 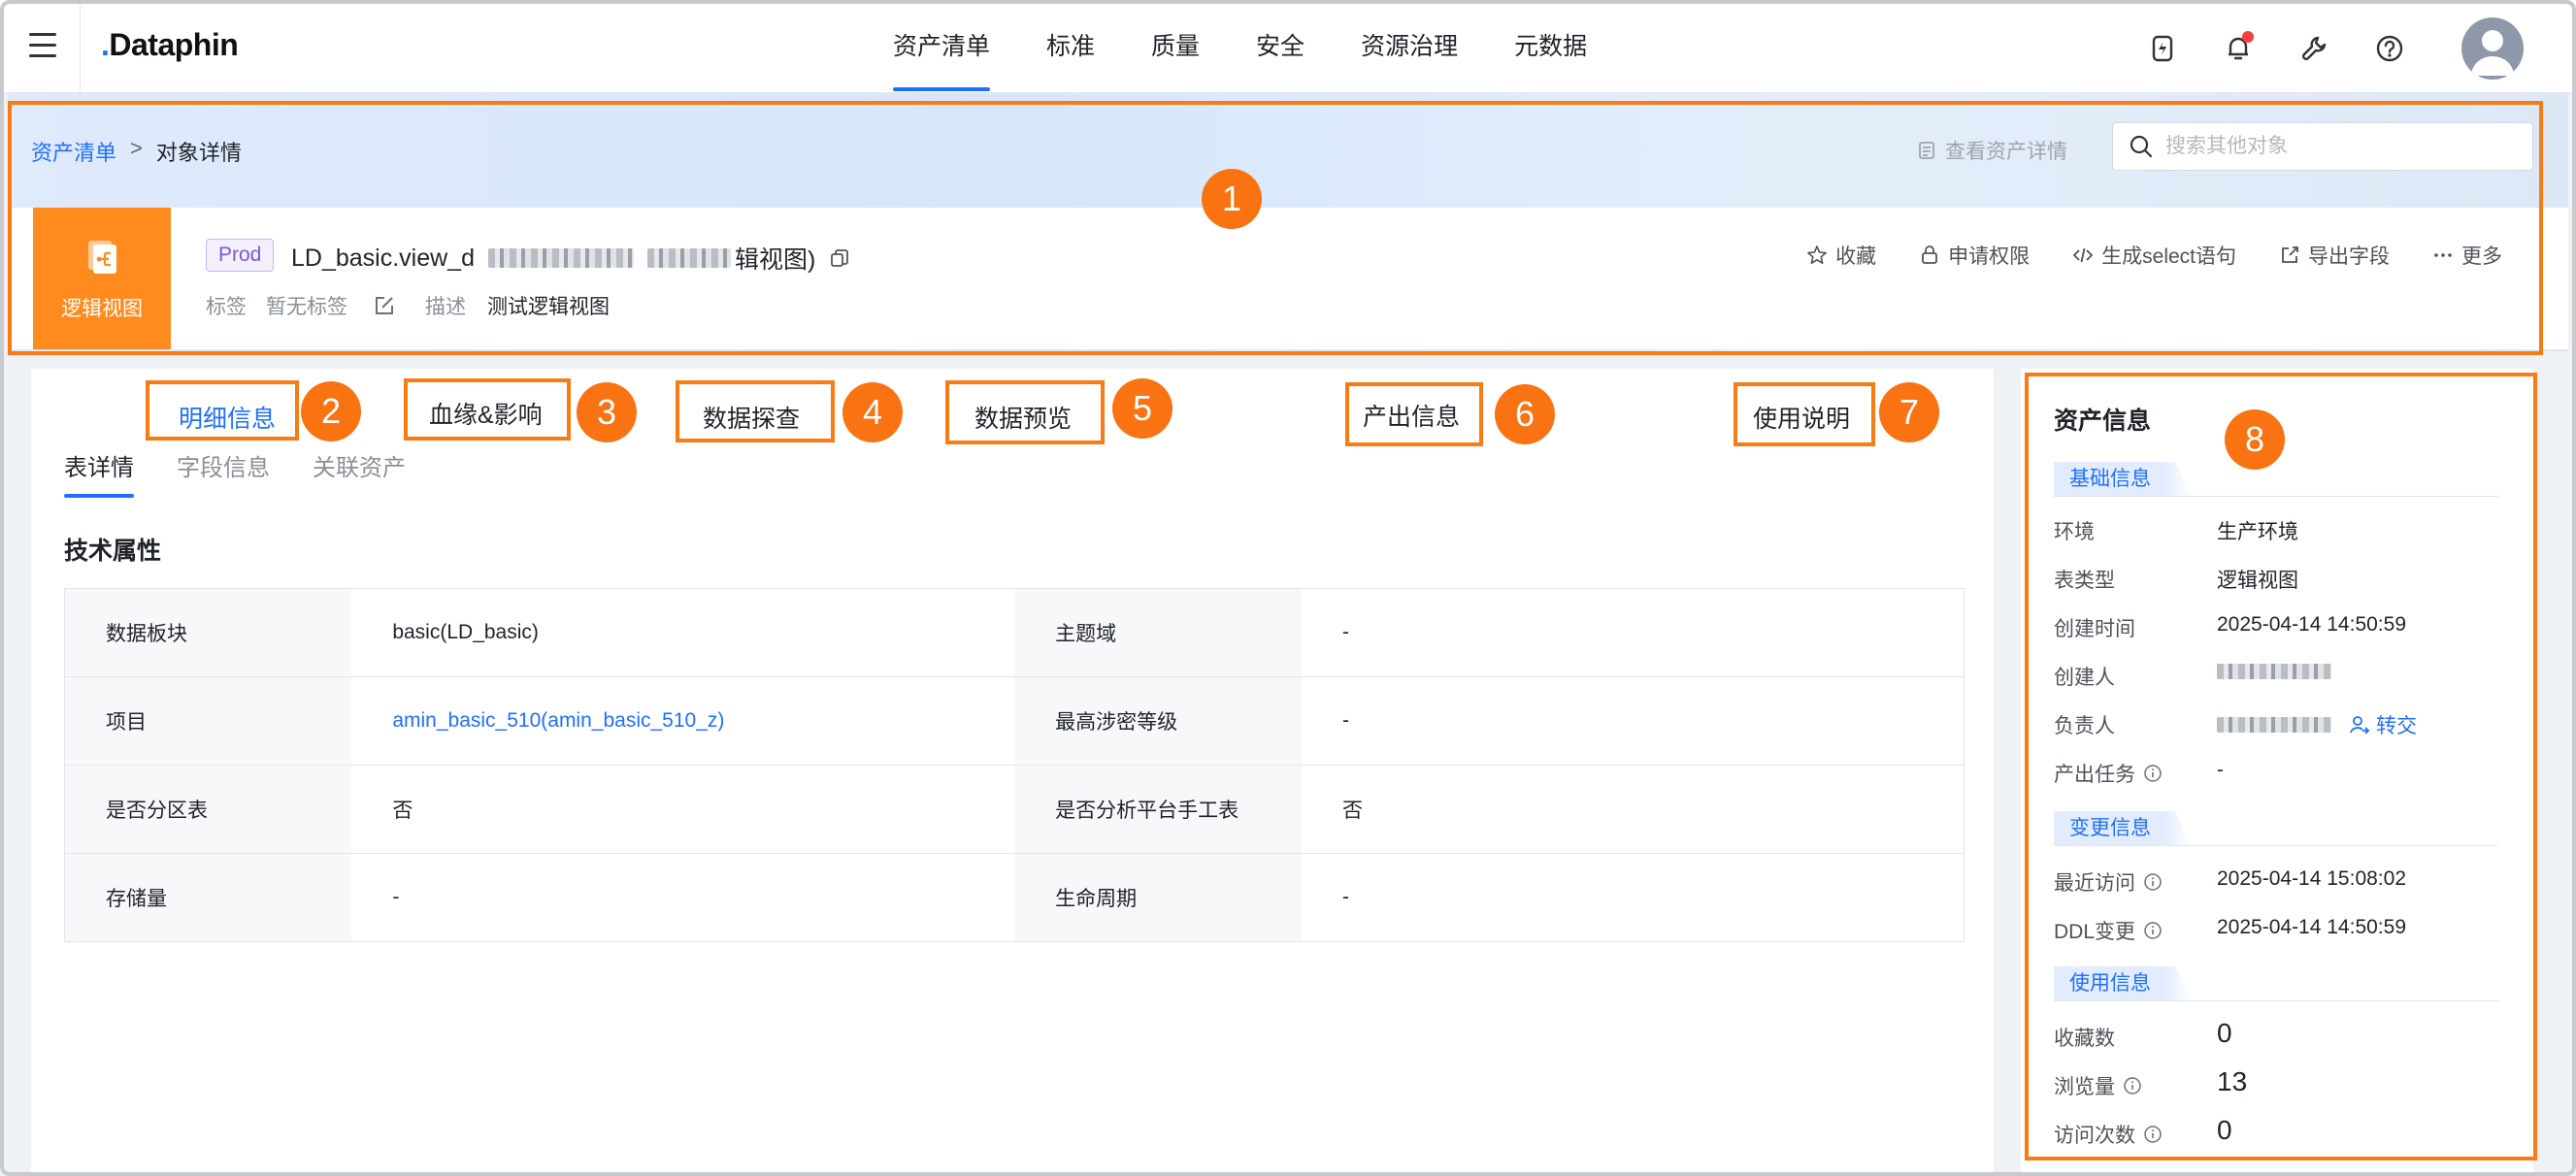 What do you see at coordinates (1175, 46) in the screenshot?
I see `nav-tab-quality: 质量` at bounding box center [1175, 46].